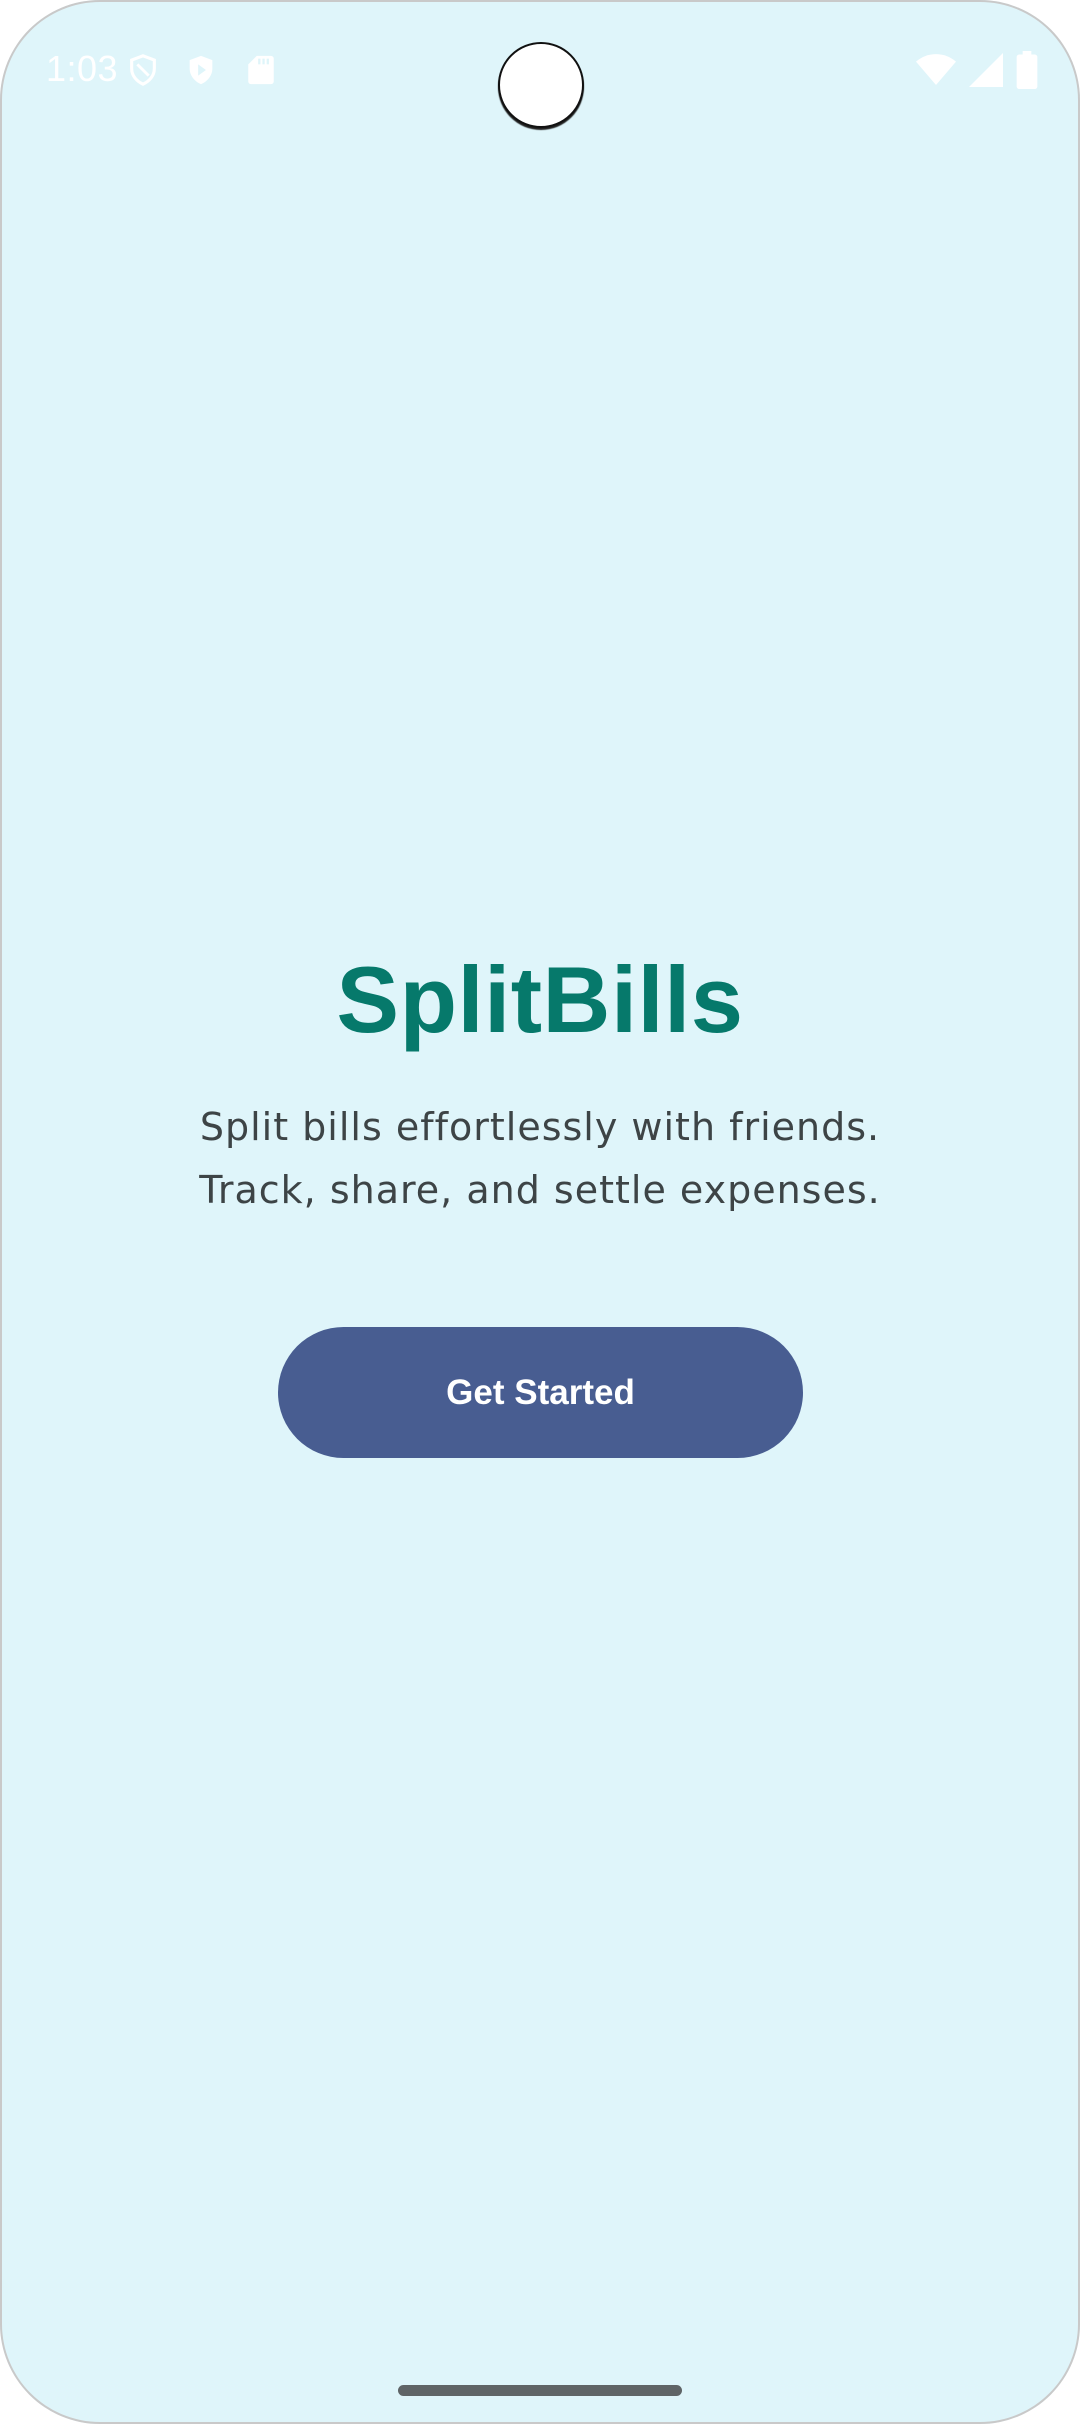  I want to click on status-bar: 1:03, so click(540, 70).